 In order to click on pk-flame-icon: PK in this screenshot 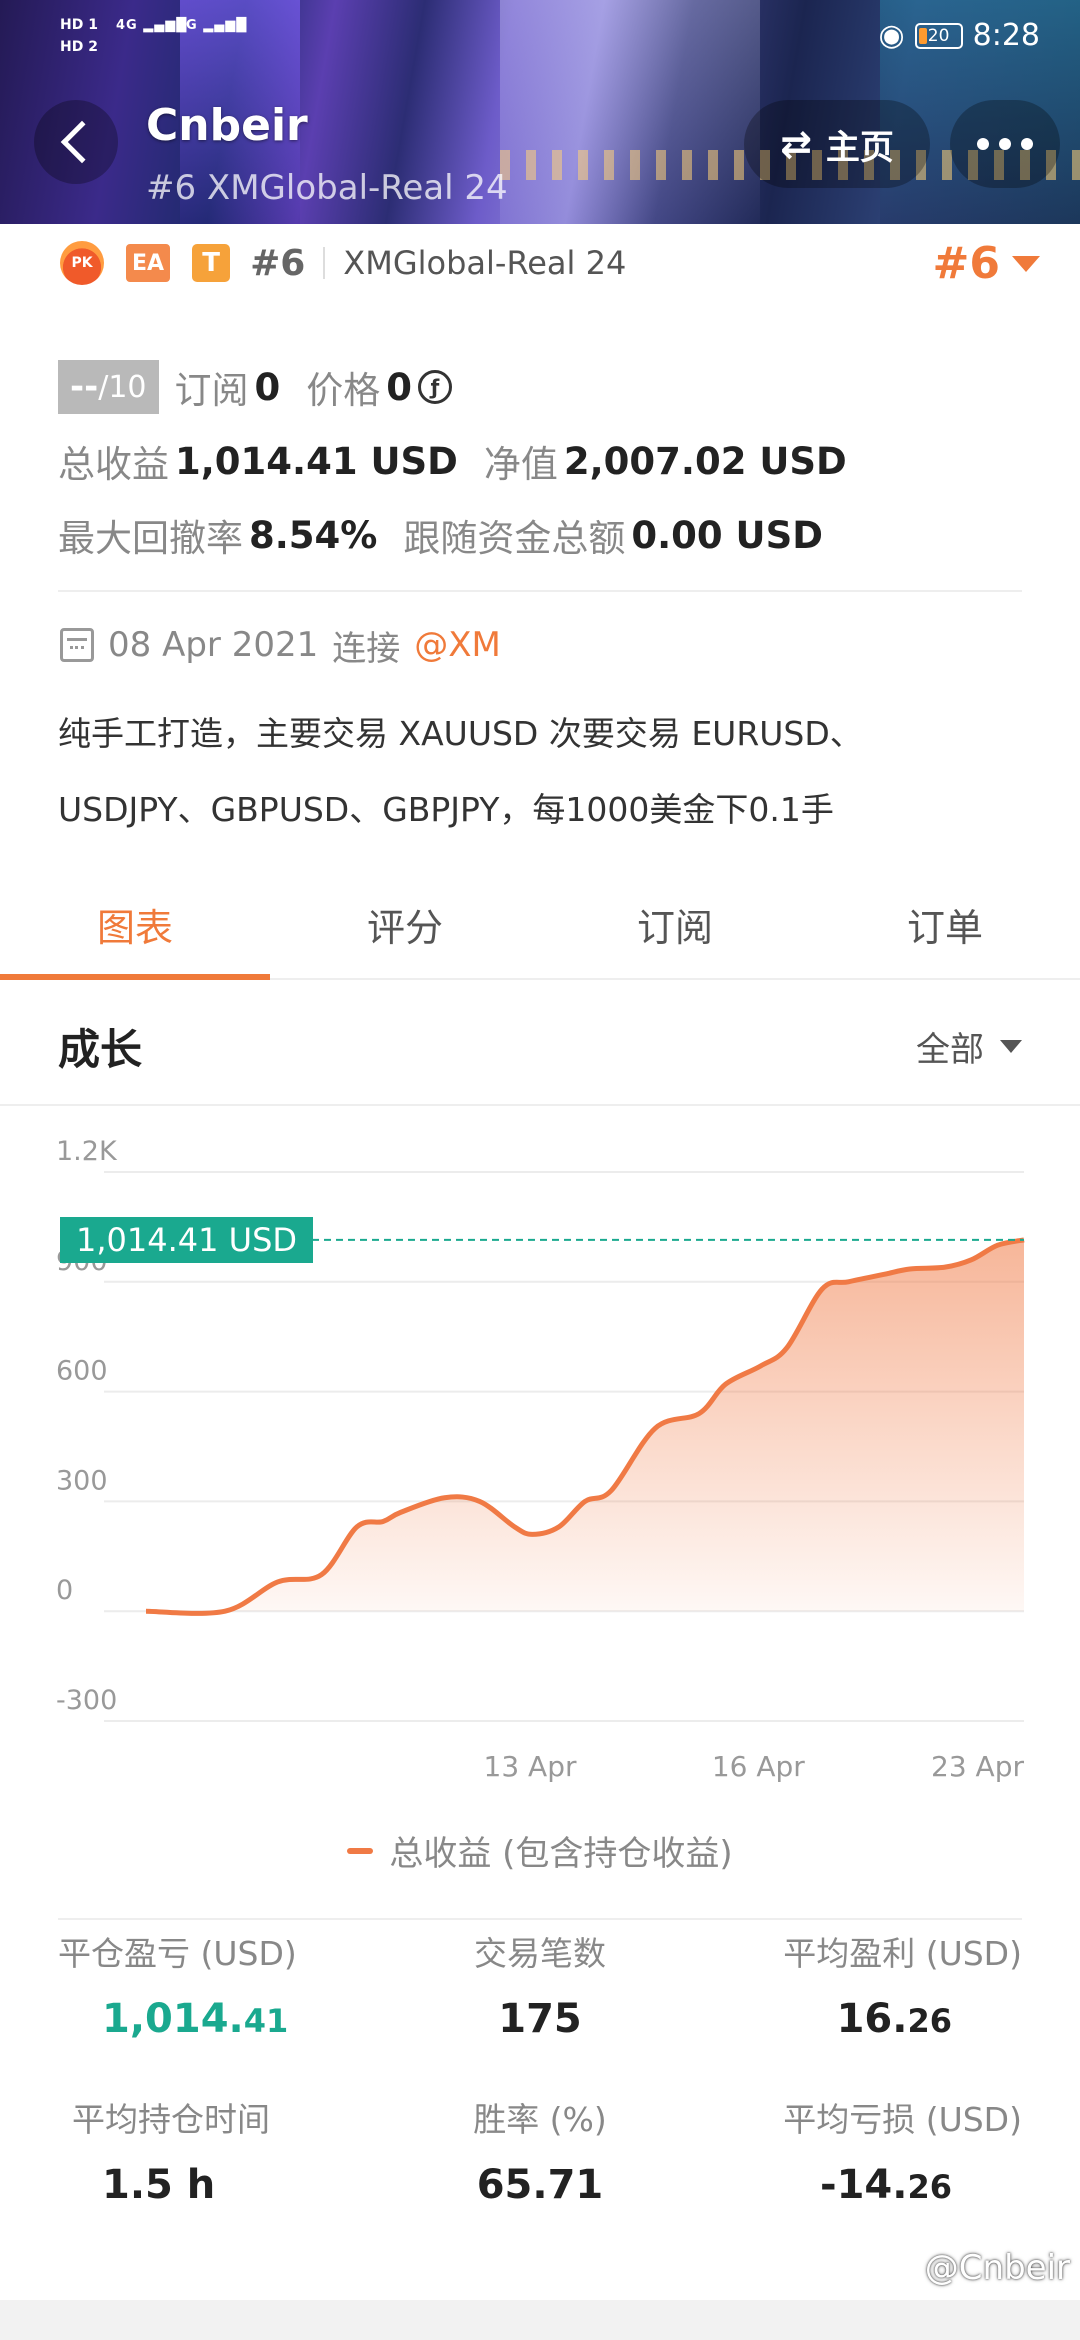, I will do `click(82, 263)`.